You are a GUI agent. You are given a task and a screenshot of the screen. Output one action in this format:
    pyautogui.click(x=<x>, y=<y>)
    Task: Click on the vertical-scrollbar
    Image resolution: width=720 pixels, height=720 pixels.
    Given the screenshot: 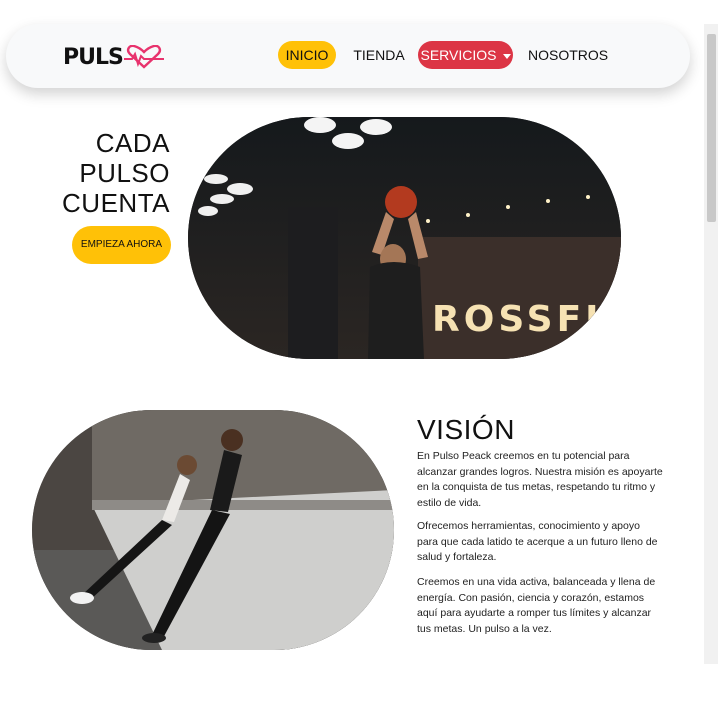 What is the action you would take?
    pyautogui.click(x=711, y=344)
    